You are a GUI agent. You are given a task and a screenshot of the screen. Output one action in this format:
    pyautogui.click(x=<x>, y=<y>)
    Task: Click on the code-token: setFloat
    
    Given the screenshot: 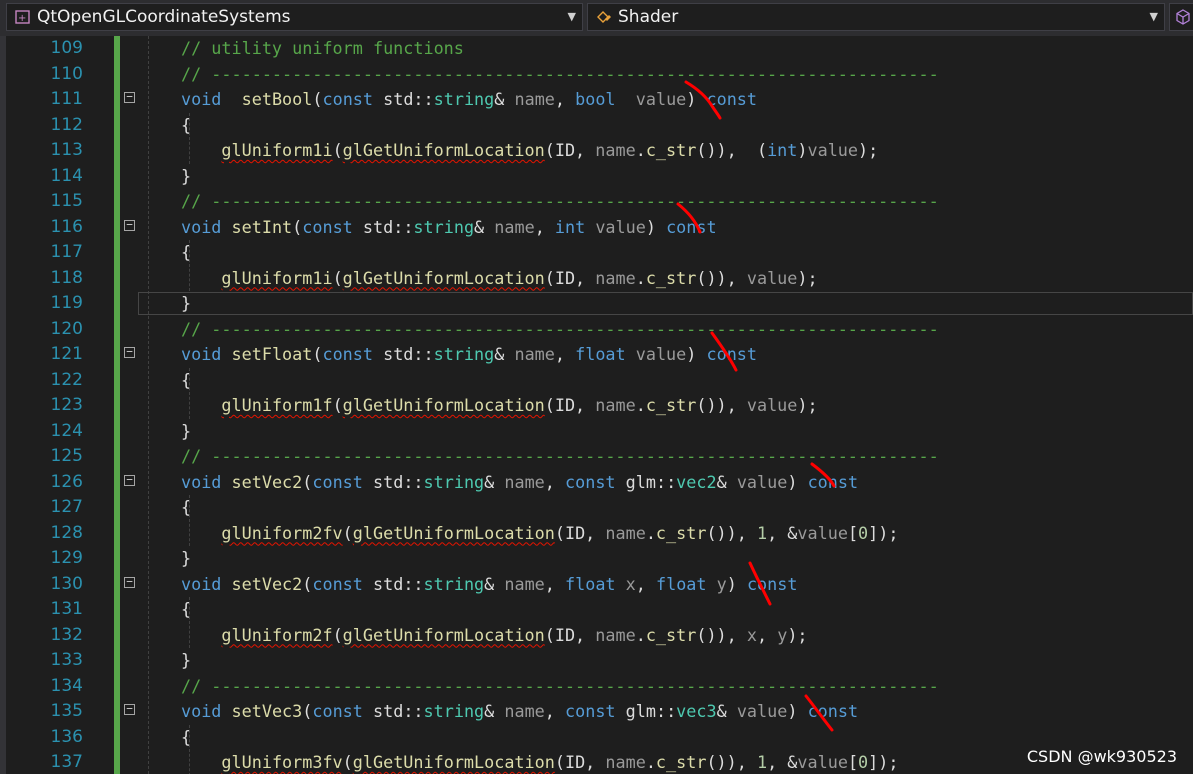 What is the action you would take?
    pyautogui.click(x=272, y=354)
    